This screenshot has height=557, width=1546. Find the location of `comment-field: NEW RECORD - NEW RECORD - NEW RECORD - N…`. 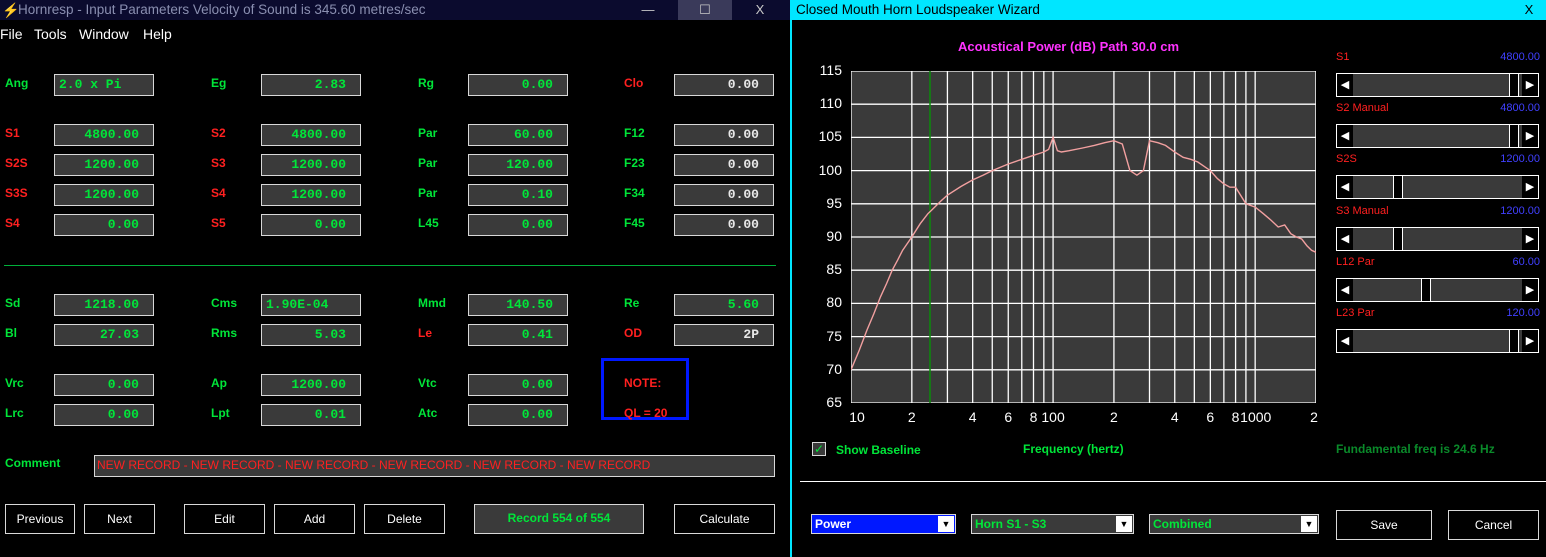

comment-field: NEW RECORD - NEW RECORD - NEW RECORD - N… is located at coordinates (434, 466).